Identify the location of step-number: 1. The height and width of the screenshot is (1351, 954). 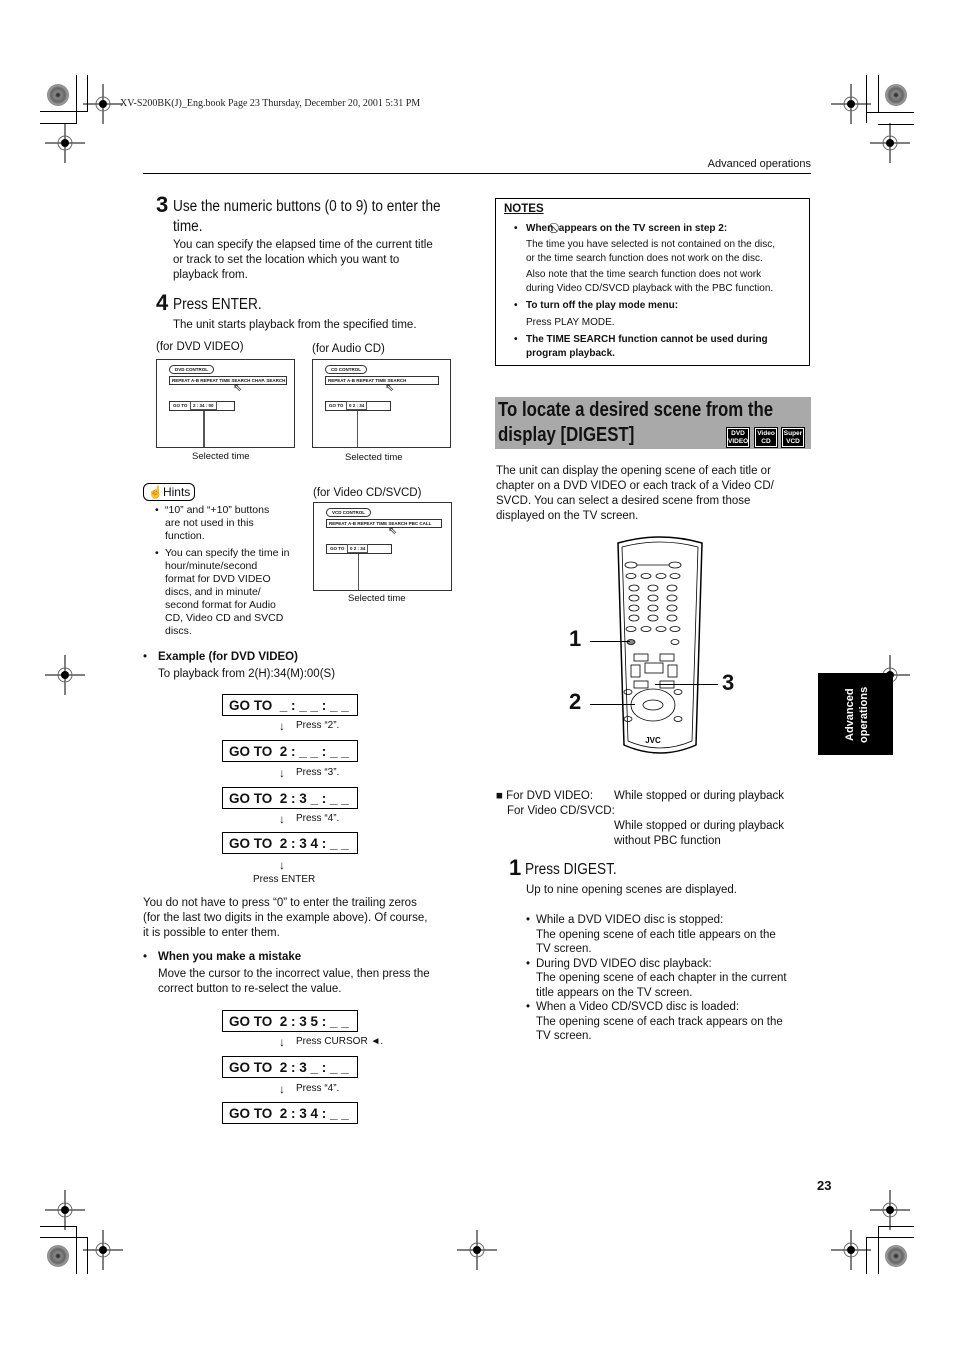
(515, 867).